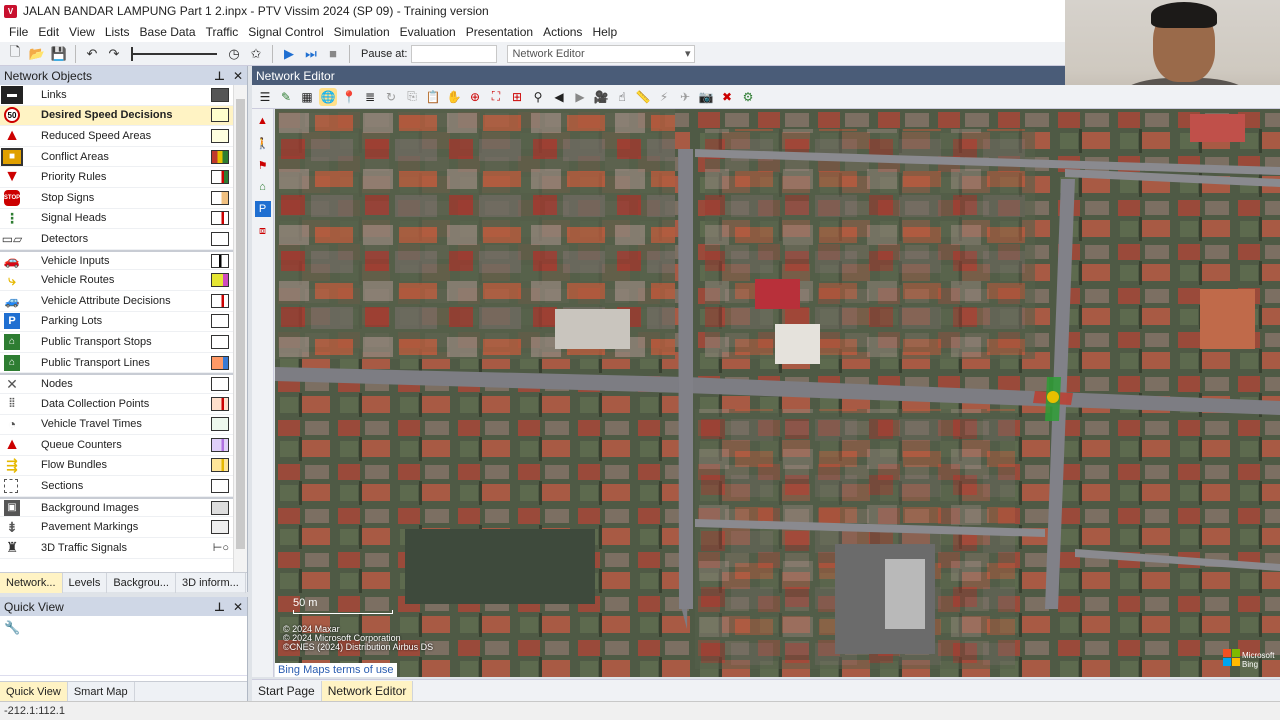 Image resolution: width=1280 pixels, height=720 pixels. What do you see at coordinates (263, 165) in the screenshot?
I see `signal-layer-icon: ⚑` at bounding box center [263, 165].